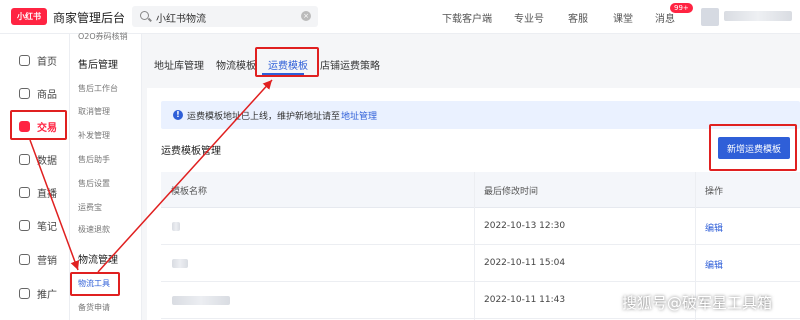  Describe the element at coordinates (95, 284) in the screenshot. I see `highlight-logistics-tools-box` at that location.